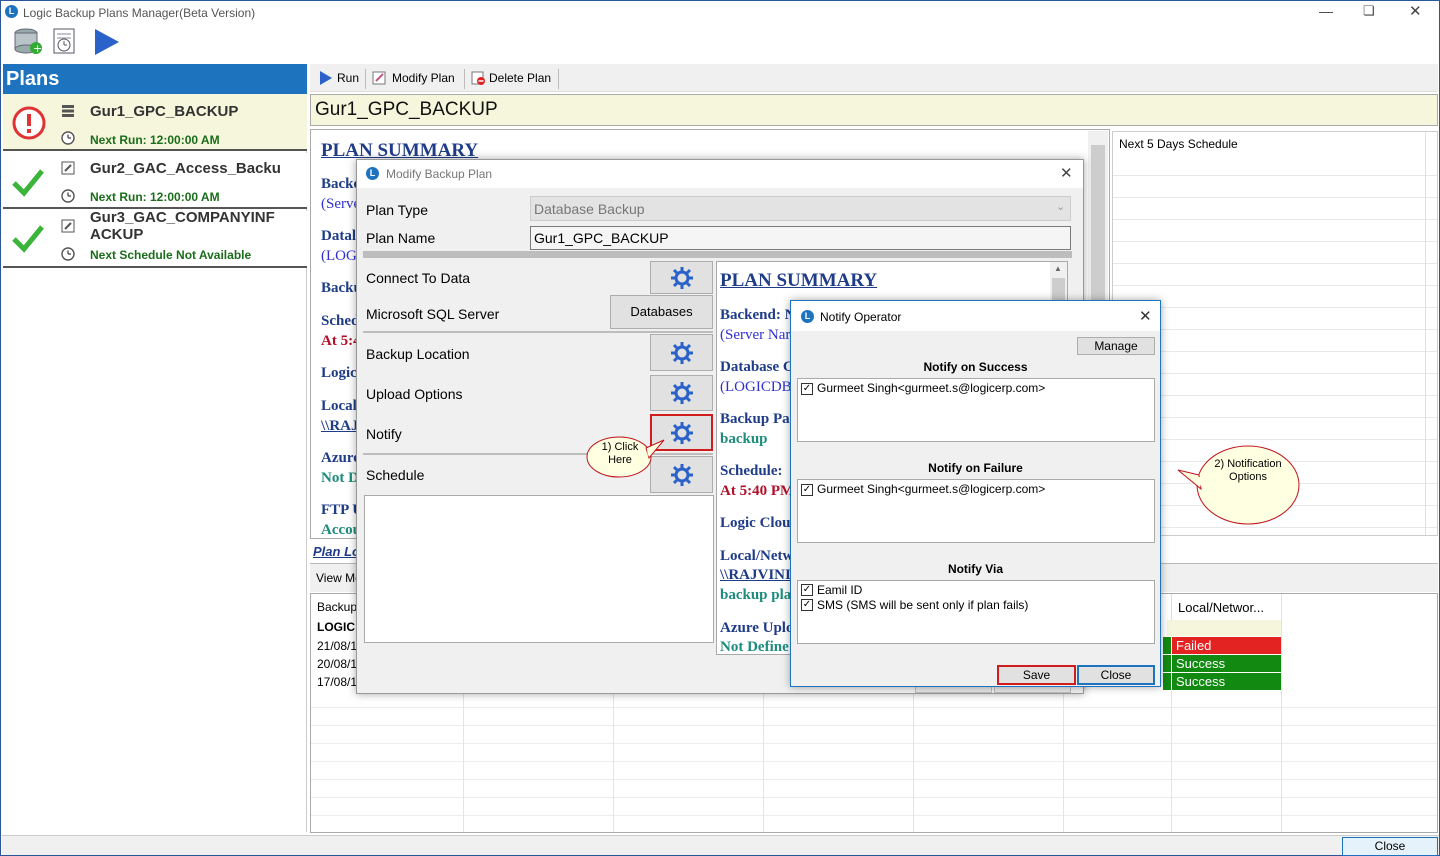 The width and height of the screenshot is (1440, 856). I want to click on plan-name-value: Gur1_GPC_BACKUP, so click(601, 238).